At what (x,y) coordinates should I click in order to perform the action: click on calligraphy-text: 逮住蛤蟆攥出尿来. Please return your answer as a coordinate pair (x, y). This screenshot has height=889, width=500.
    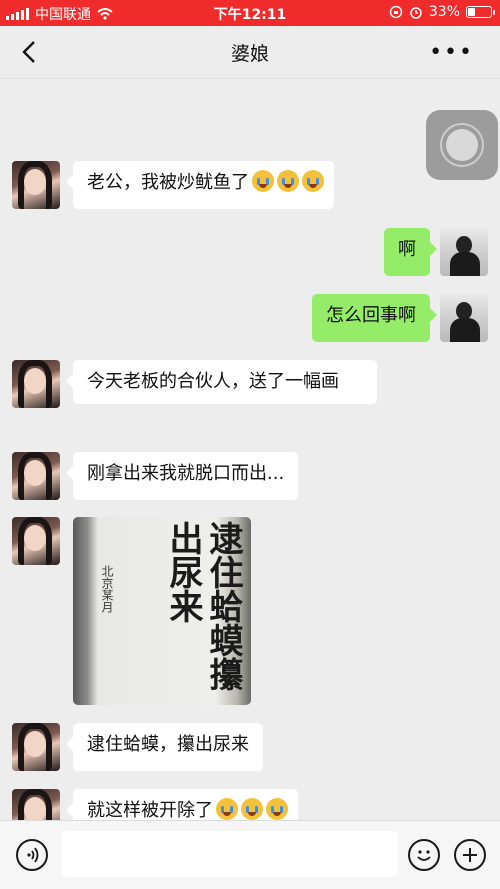
    Looking at the image, I should click on (203, 606).